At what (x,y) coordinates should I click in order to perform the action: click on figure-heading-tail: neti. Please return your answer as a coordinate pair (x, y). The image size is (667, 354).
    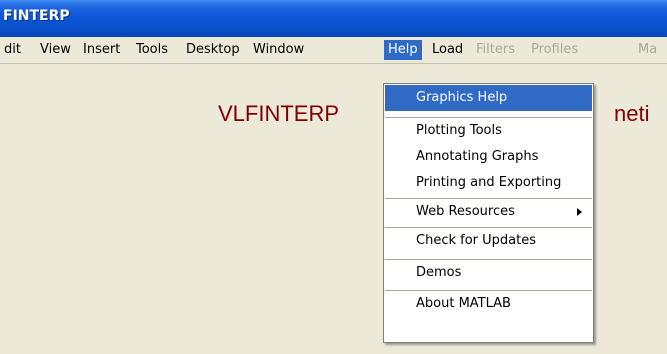
    Looking at the image, I should click on (632, 113).